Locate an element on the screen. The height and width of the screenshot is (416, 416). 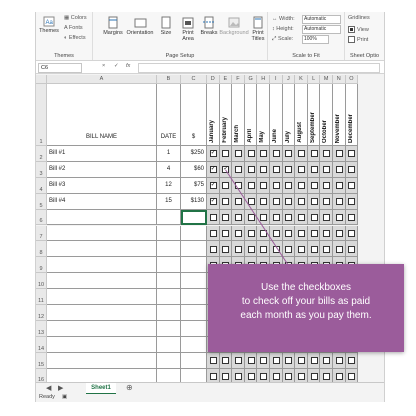
colors-button: ▦ Colors is located at coordinates (75, 18).